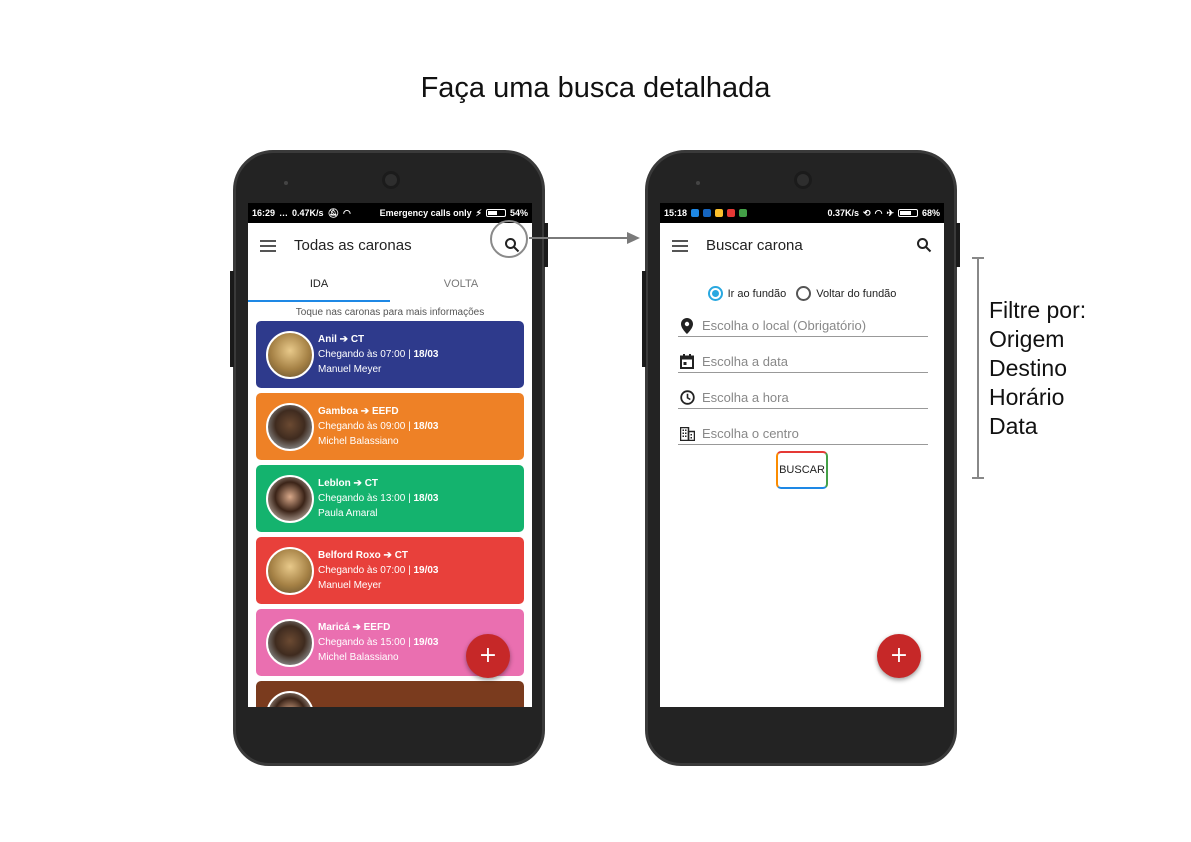 This screenshot has height=842, width=1191. Describe the element at coordinates (1027, 397) in the screenshot. I see `filter-item: Horário` at that location.